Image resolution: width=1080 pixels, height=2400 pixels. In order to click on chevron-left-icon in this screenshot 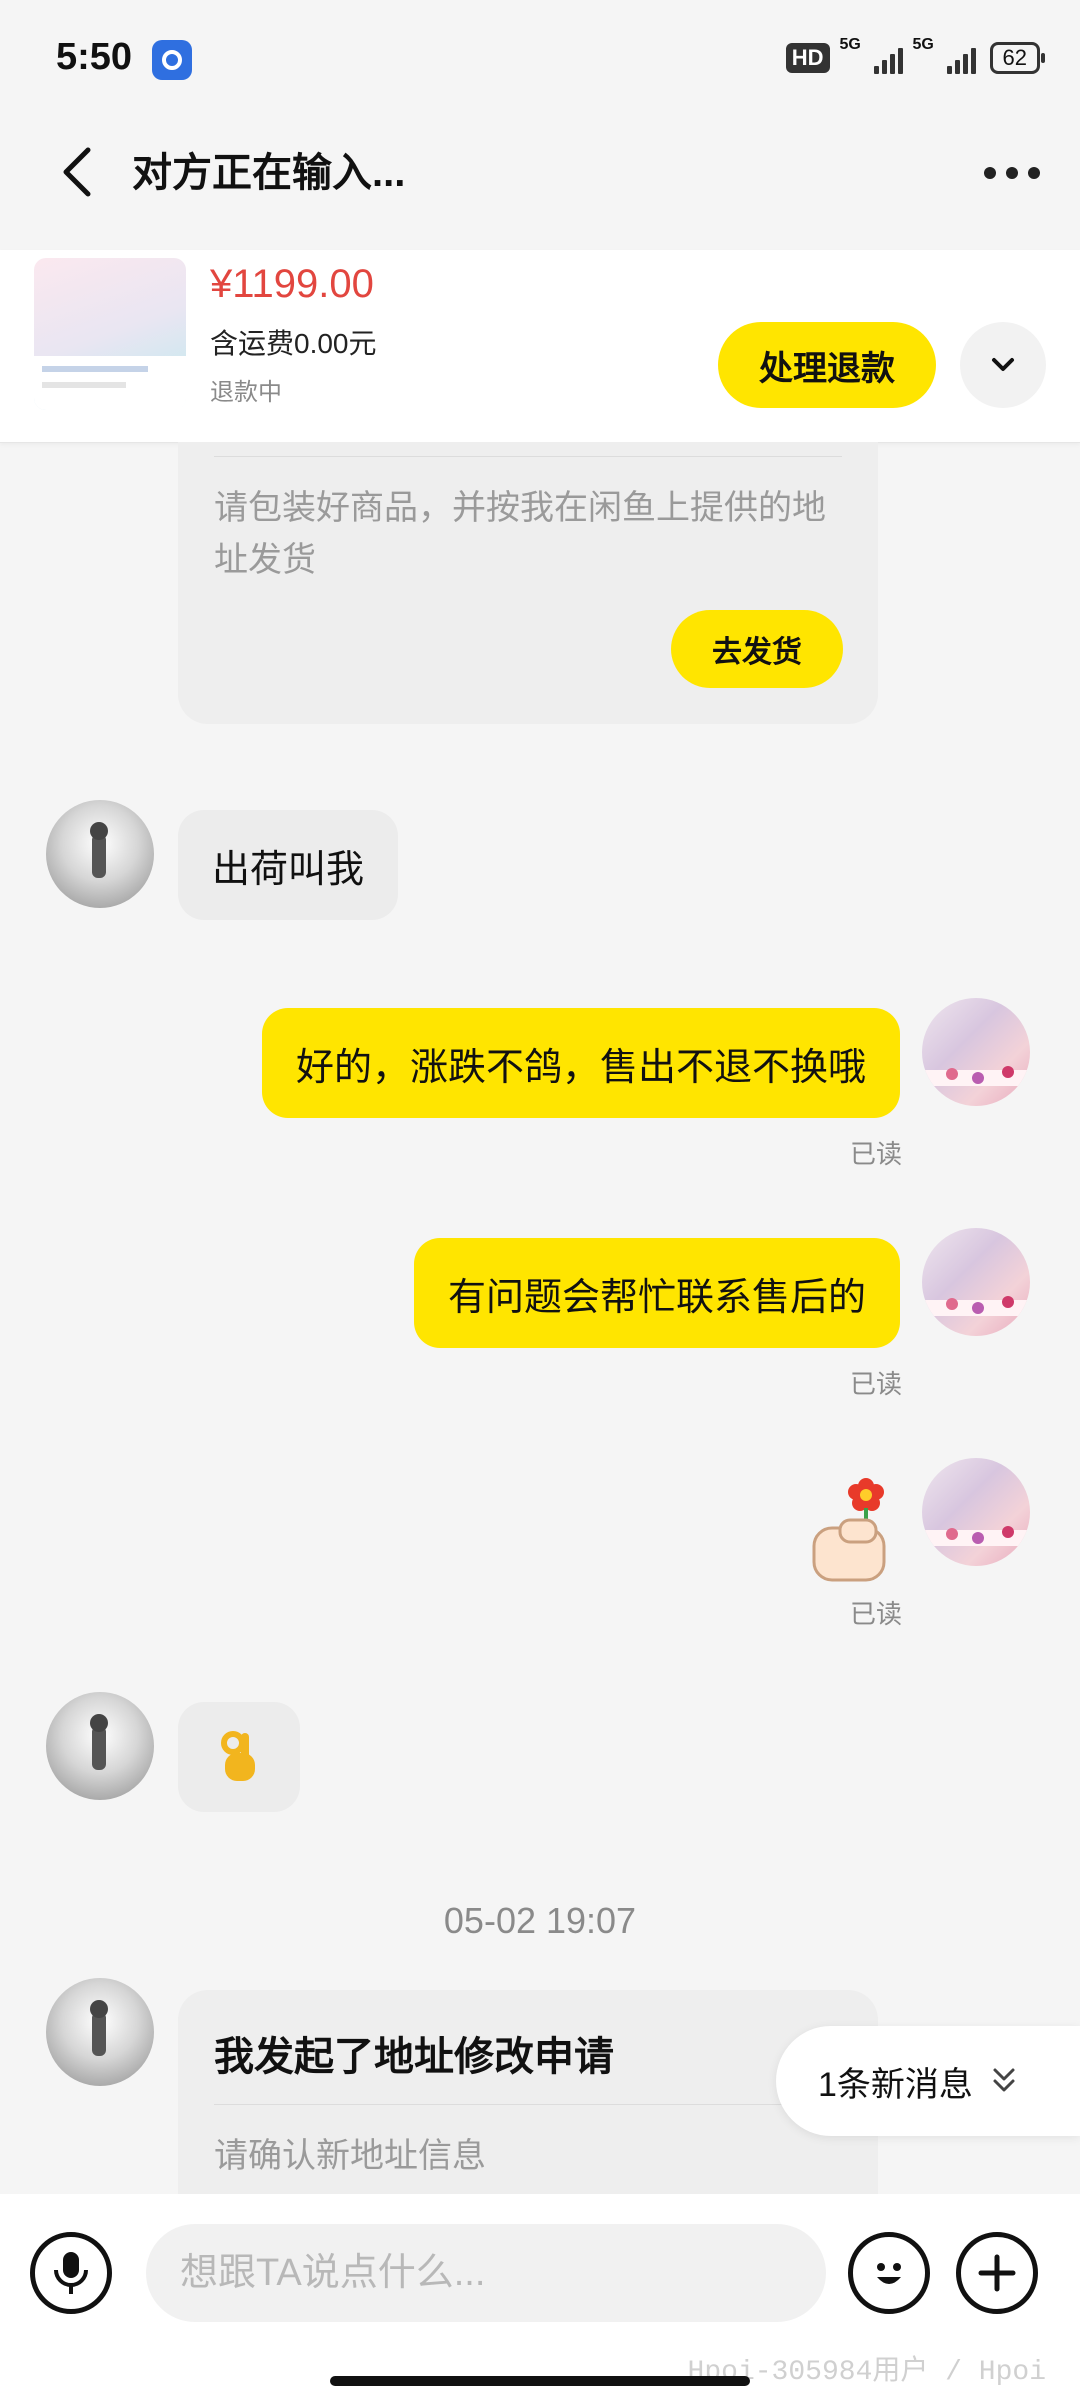, I will do `click(77, 172)`.